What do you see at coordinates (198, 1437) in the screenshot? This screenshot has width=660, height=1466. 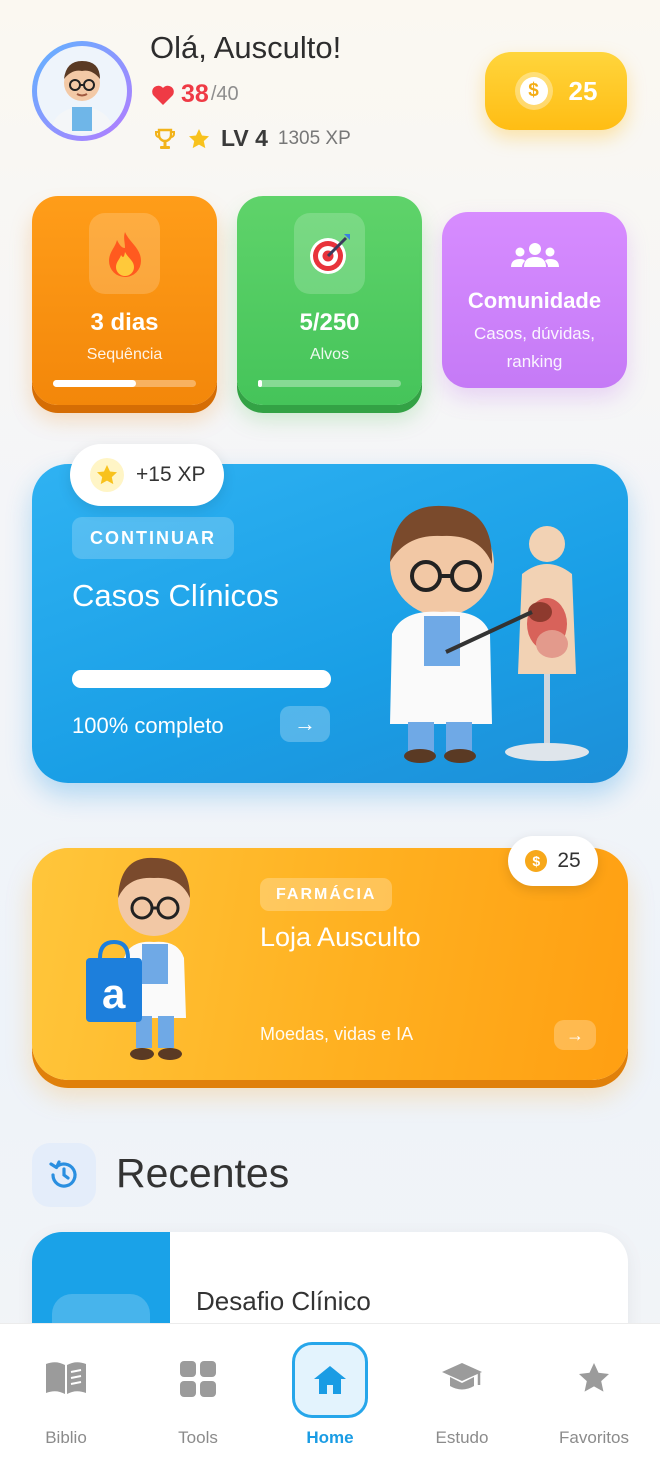 I see `nav-label-tools: Tools` at bounding box center [198, 1437].